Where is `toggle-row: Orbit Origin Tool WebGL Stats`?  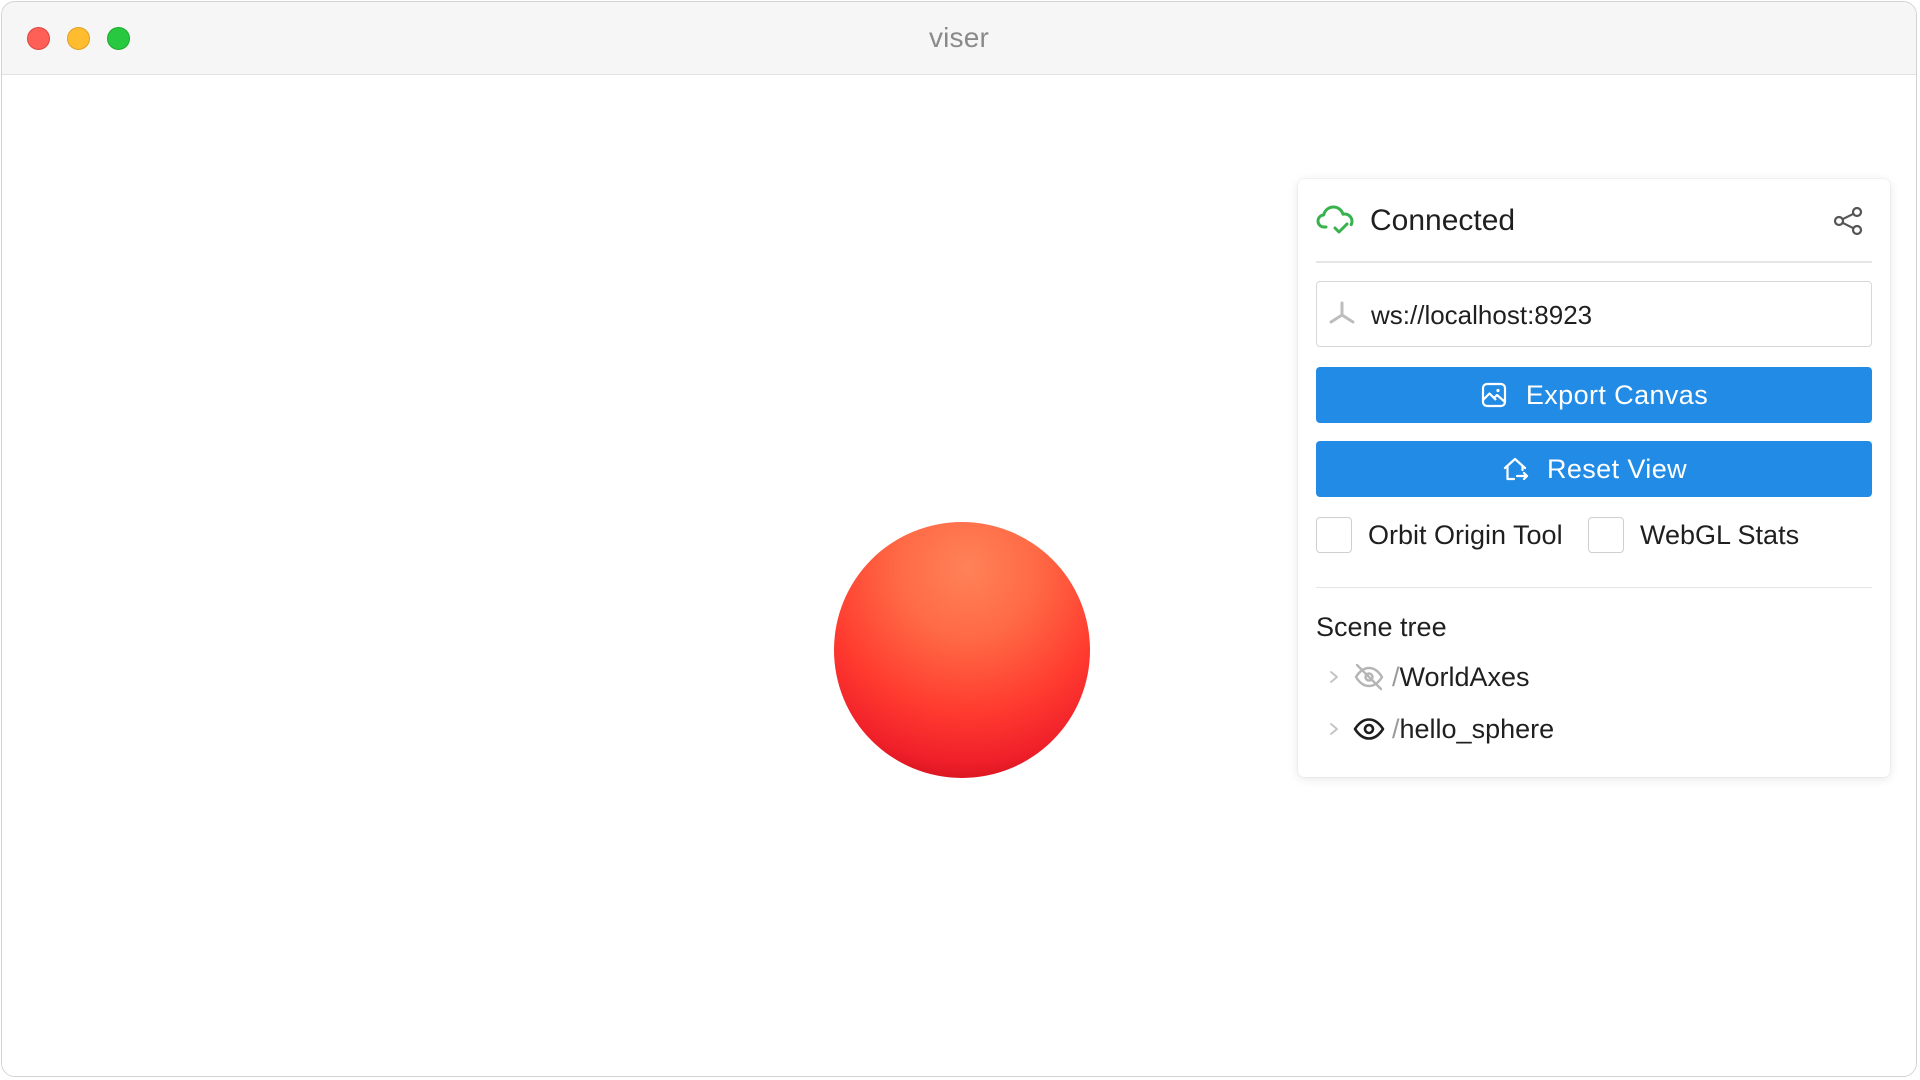
toggle-row: Orbit Origin Tool WebGL Stats is located at coordinates (1594, 535).